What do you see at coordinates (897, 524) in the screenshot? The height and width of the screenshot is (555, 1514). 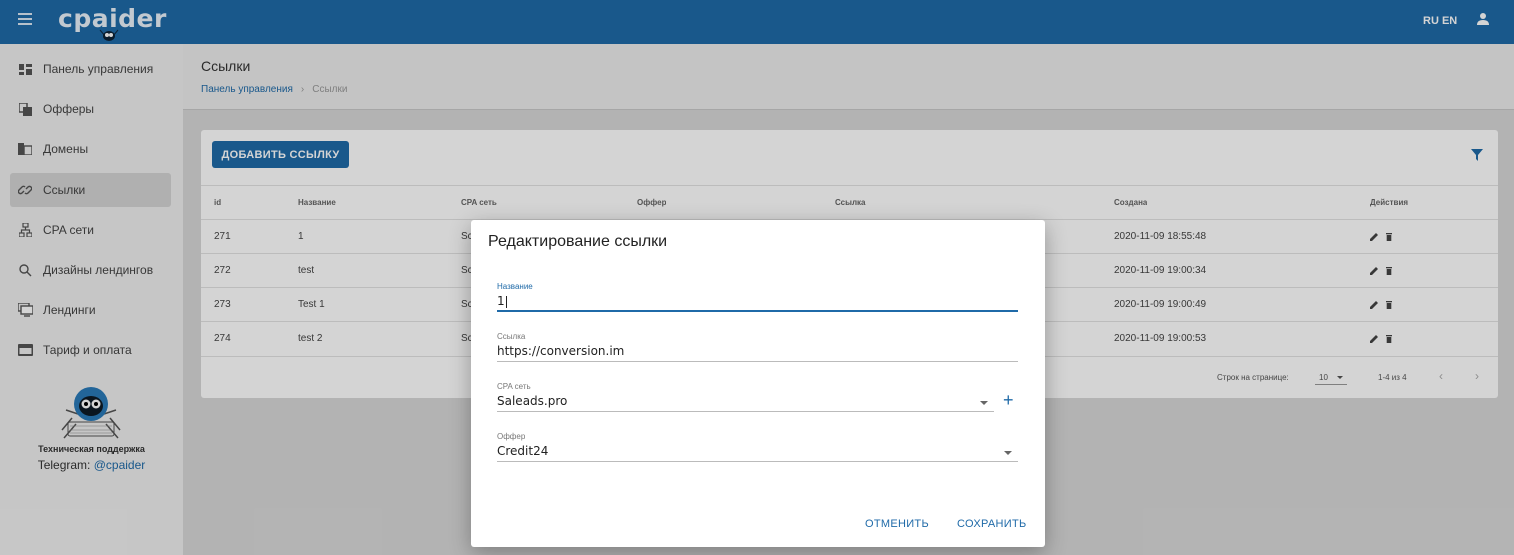 I see `cancel-button: ОТМЕНИТЬ` at bounding box center [897, 524].